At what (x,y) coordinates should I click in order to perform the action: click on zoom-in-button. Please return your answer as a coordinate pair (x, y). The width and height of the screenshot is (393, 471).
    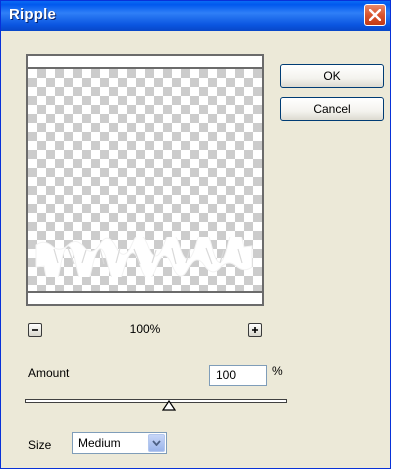
    Looking at the image, I should click on (255, 330).